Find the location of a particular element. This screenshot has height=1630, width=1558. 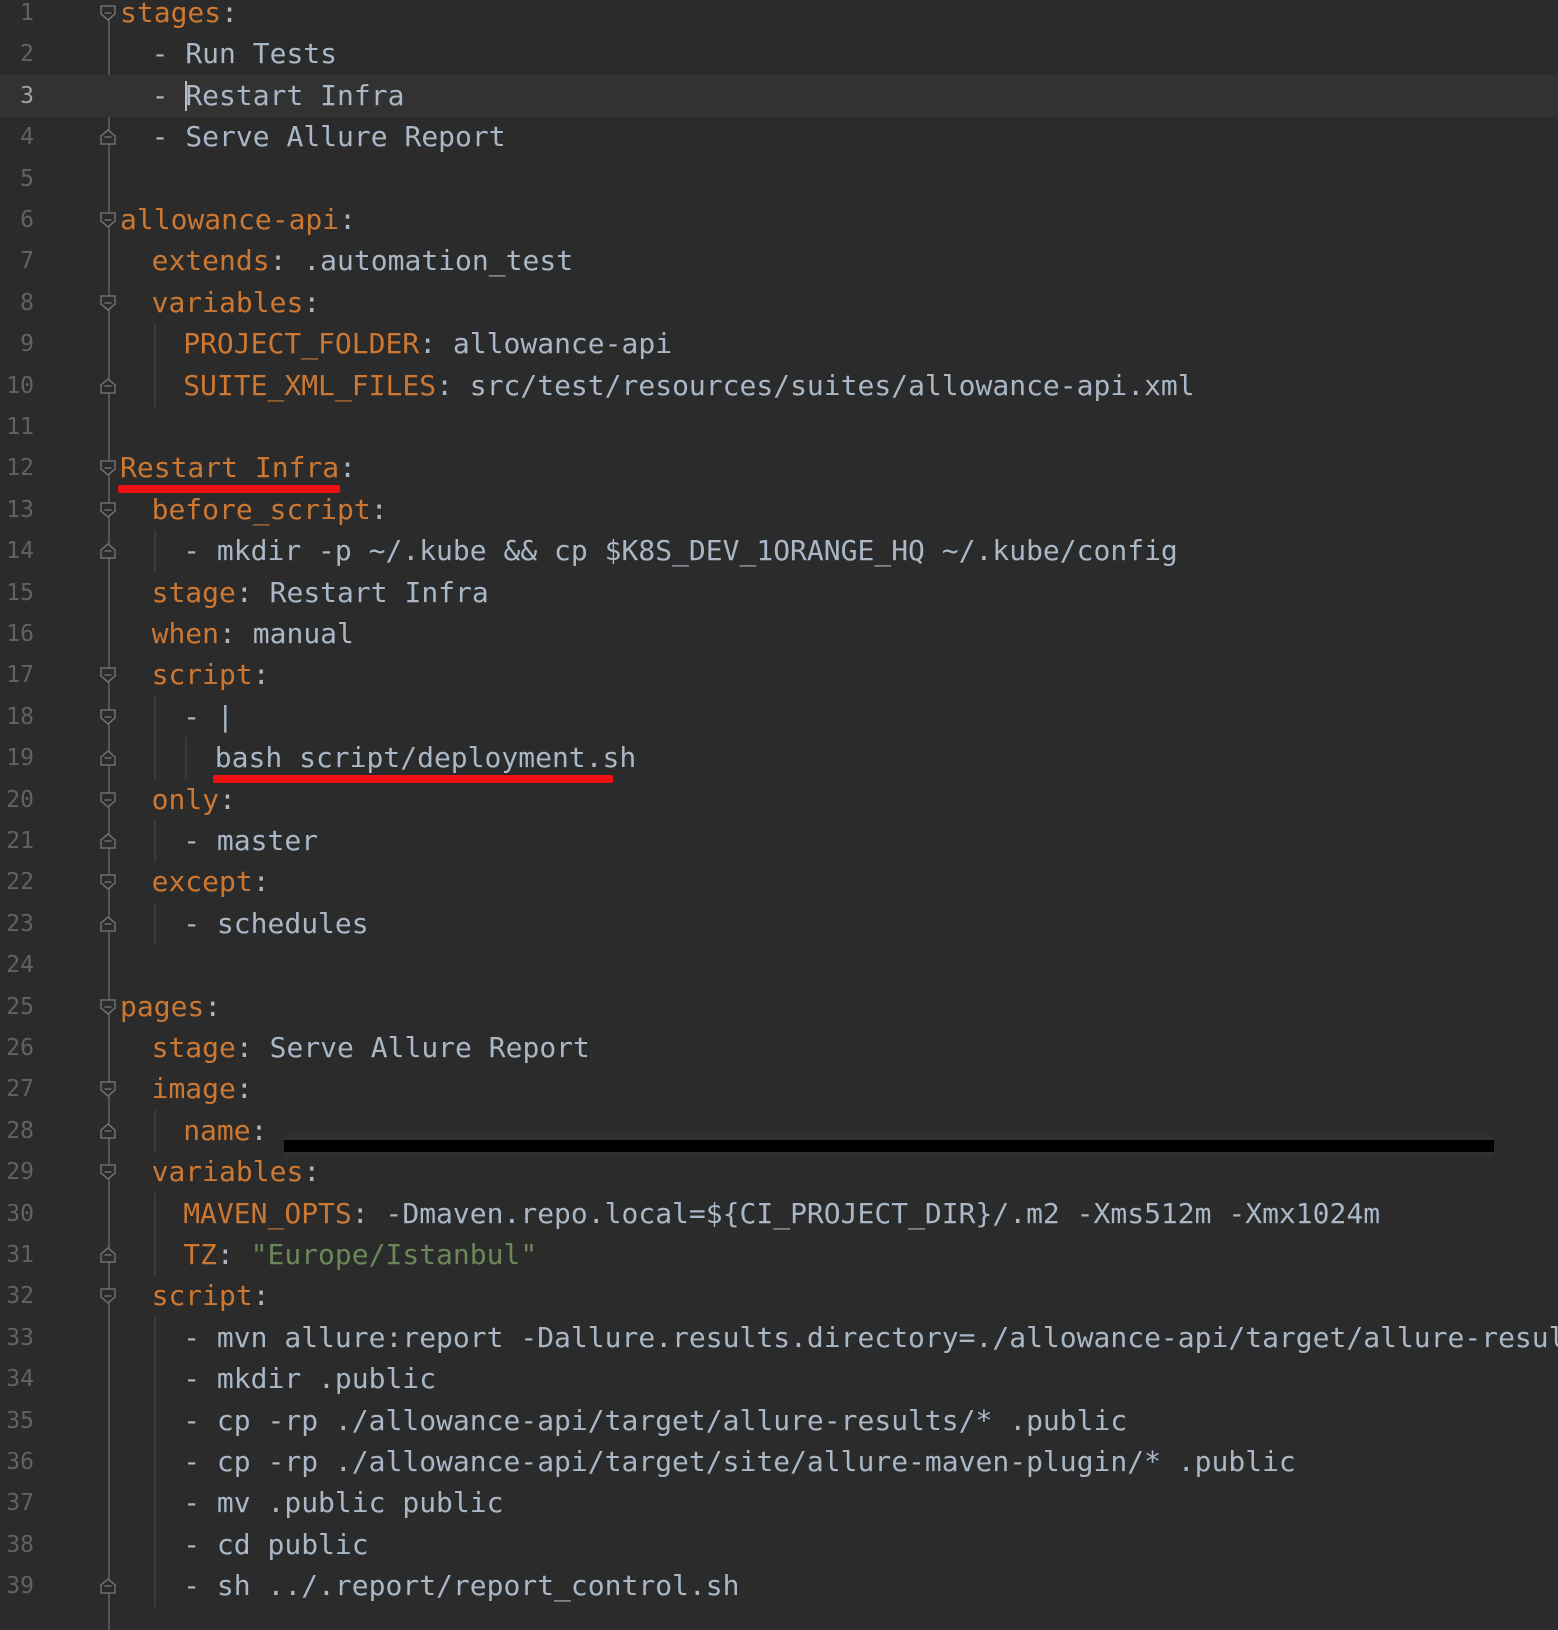

code-text: stage: Restart Infra is located at coordinates (320, 593).